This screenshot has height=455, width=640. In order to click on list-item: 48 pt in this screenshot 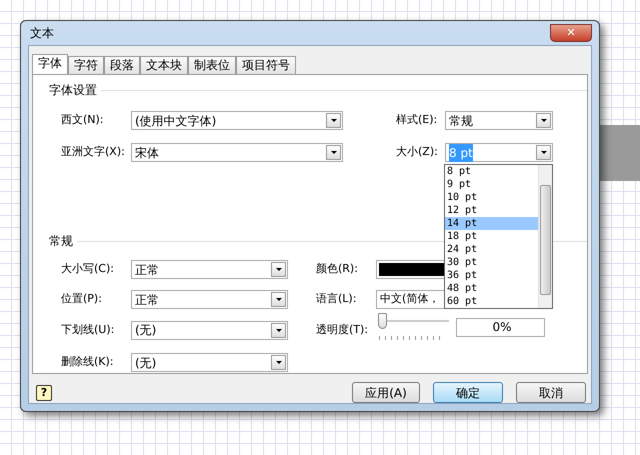, I will do `click(491, 288)`.